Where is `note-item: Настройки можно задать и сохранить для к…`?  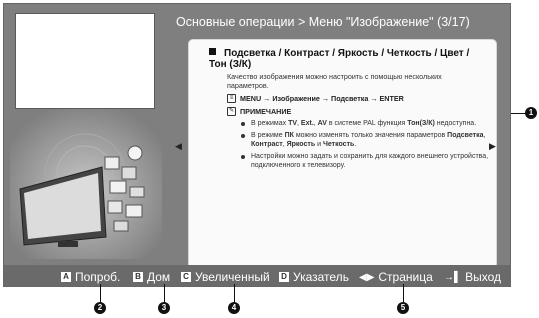
note-item: Настройки можно задать и сохранить для к… is located at coordinates (366, 161).